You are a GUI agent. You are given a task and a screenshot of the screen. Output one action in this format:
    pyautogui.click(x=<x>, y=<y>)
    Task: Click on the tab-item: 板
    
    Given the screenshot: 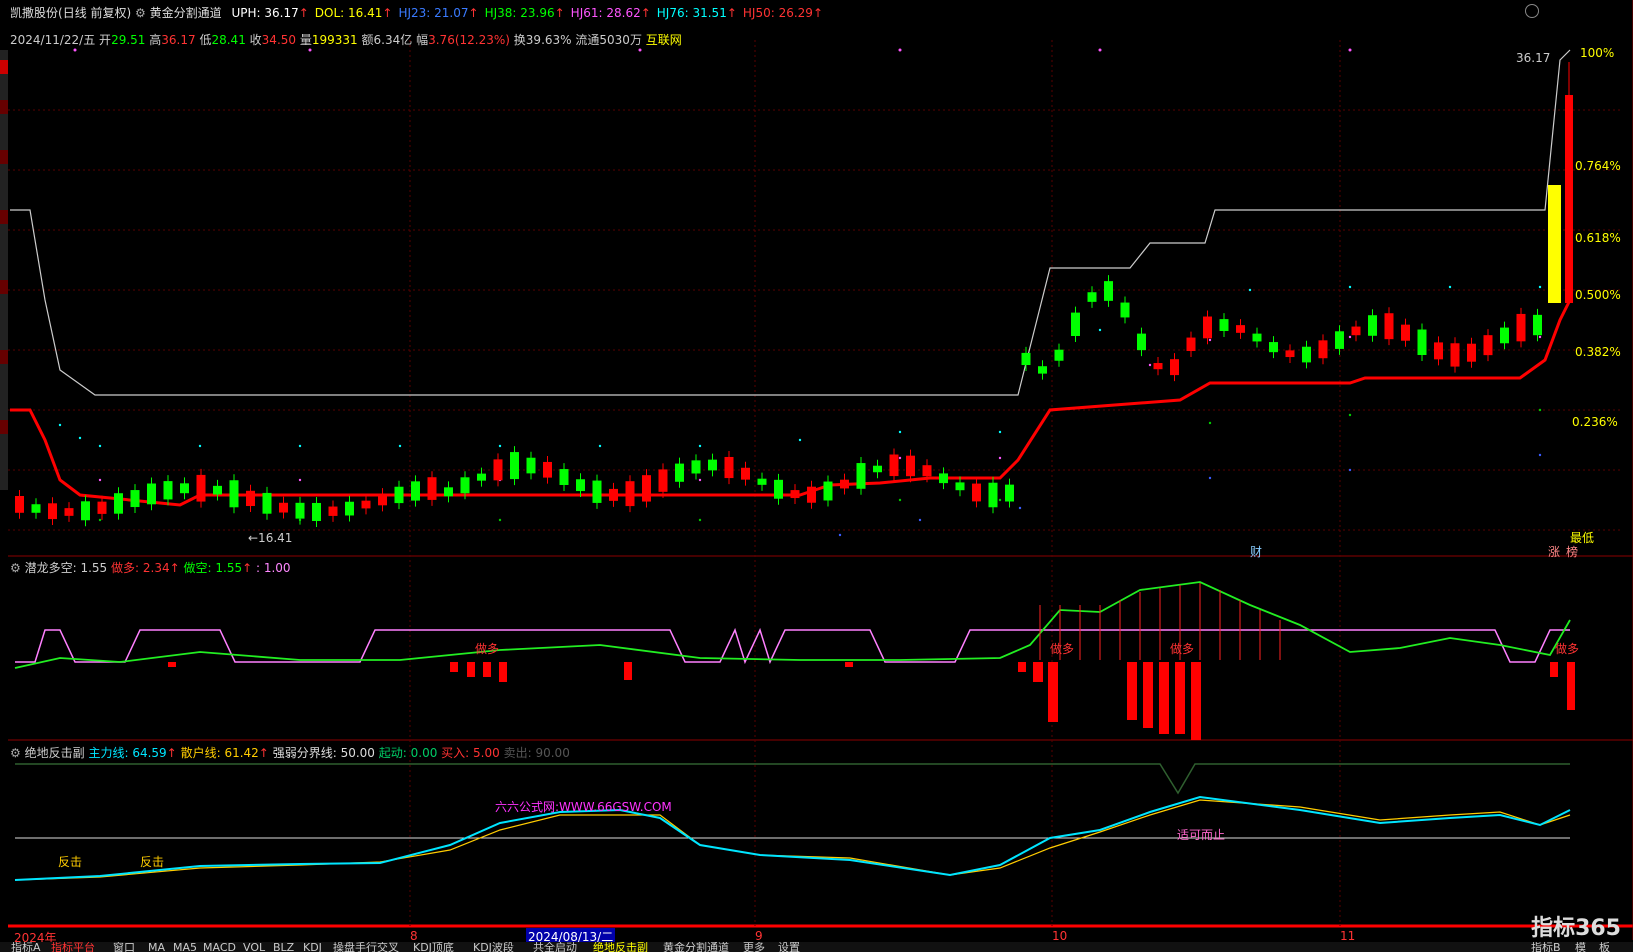 What is the action you would take?
    pyautogui.click(x=1604, y=947)
    